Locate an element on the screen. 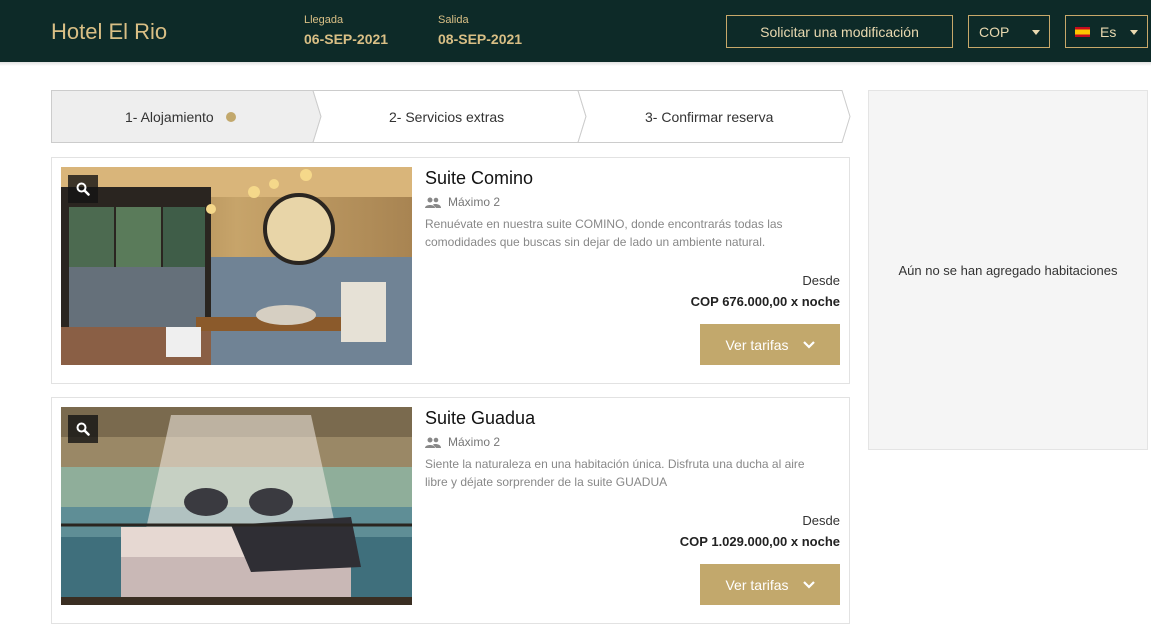 The image size is (1151, 635). language-value: Es is located at coordinates (1108, 31).